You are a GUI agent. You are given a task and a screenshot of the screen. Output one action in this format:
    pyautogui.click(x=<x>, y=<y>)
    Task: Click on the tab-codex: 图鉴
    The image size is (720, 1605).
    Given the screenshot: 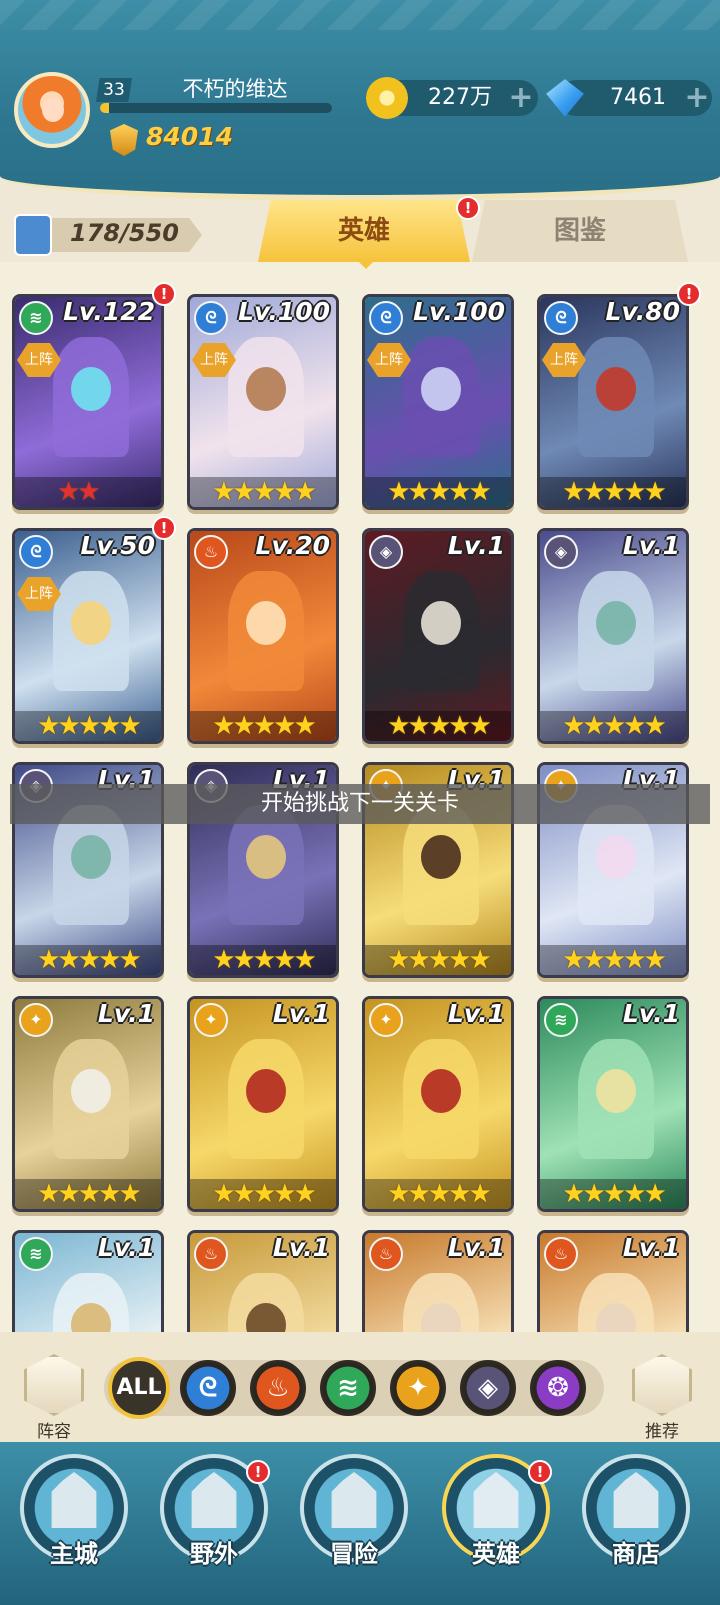 What is the action you would take?
    pyautogui.click(x=580, y=231)
    